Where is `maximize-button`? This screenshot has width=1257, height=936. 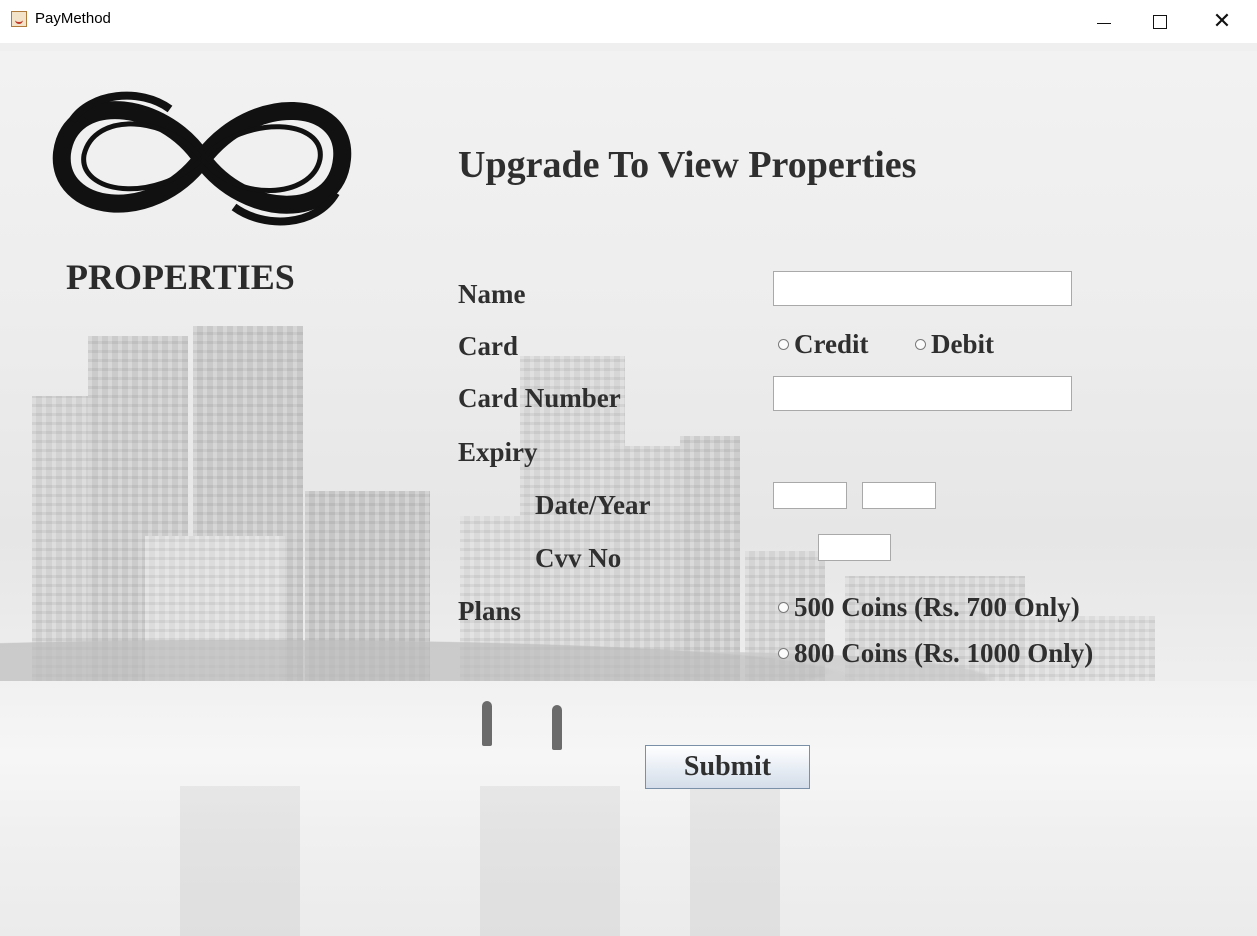 maximize-button is located at coordinates (1160, 21).